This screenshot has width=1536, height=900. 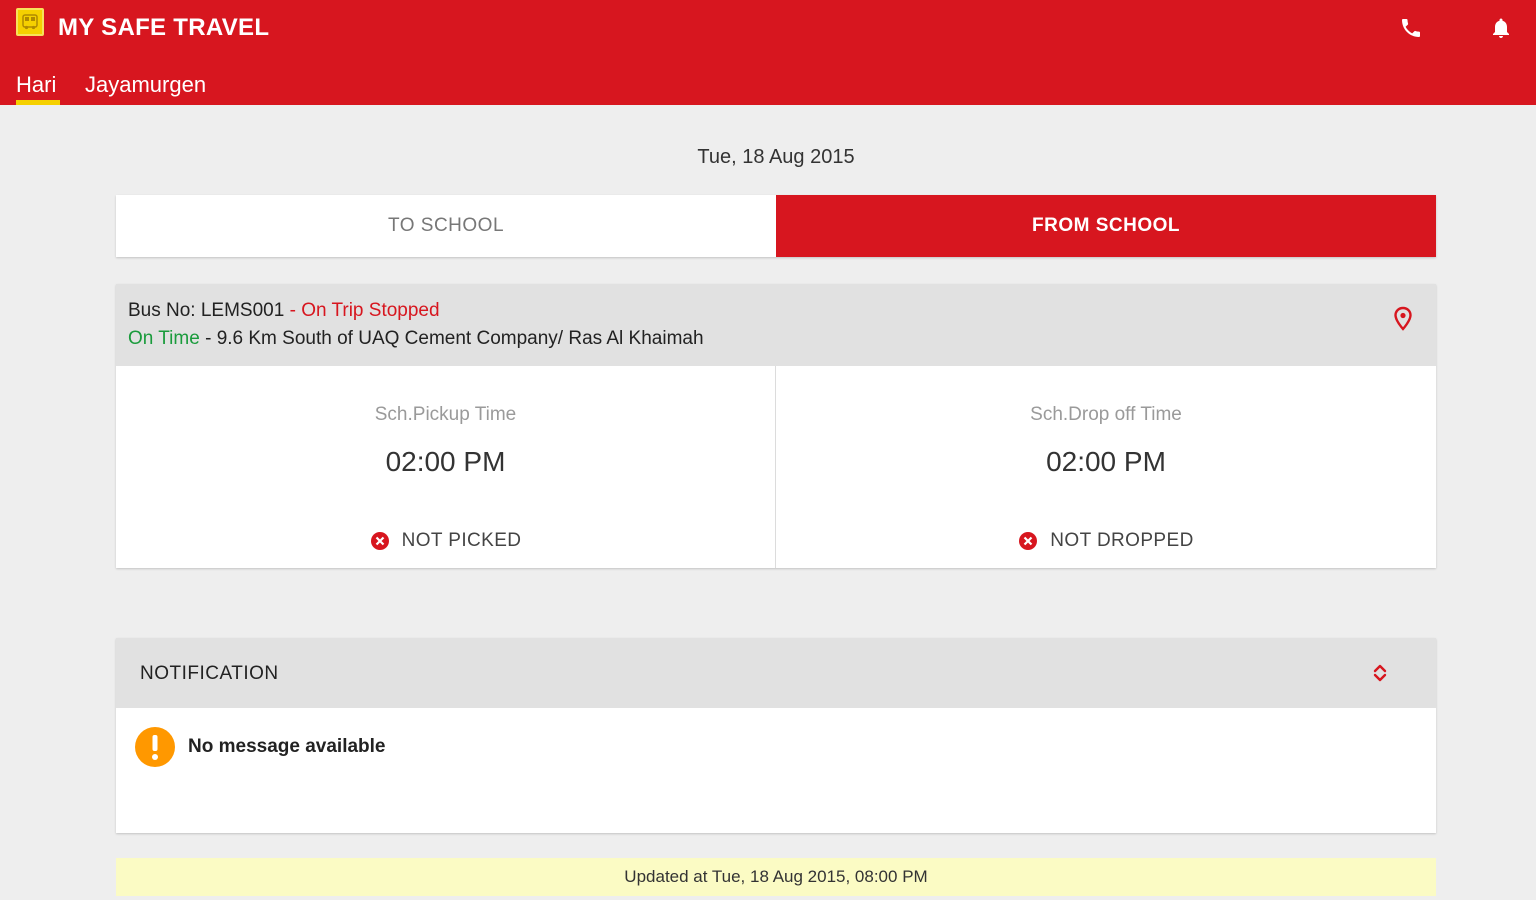 I want to click on notification-message: No message available, so click(x=287, y=746).